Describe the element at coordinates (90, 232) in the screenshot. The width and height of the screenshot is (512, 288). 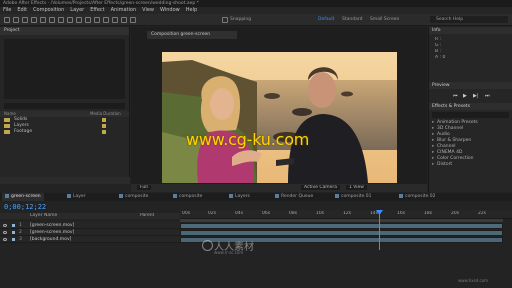
I see `table-row: 2 [green-screen.mov]` at that location.